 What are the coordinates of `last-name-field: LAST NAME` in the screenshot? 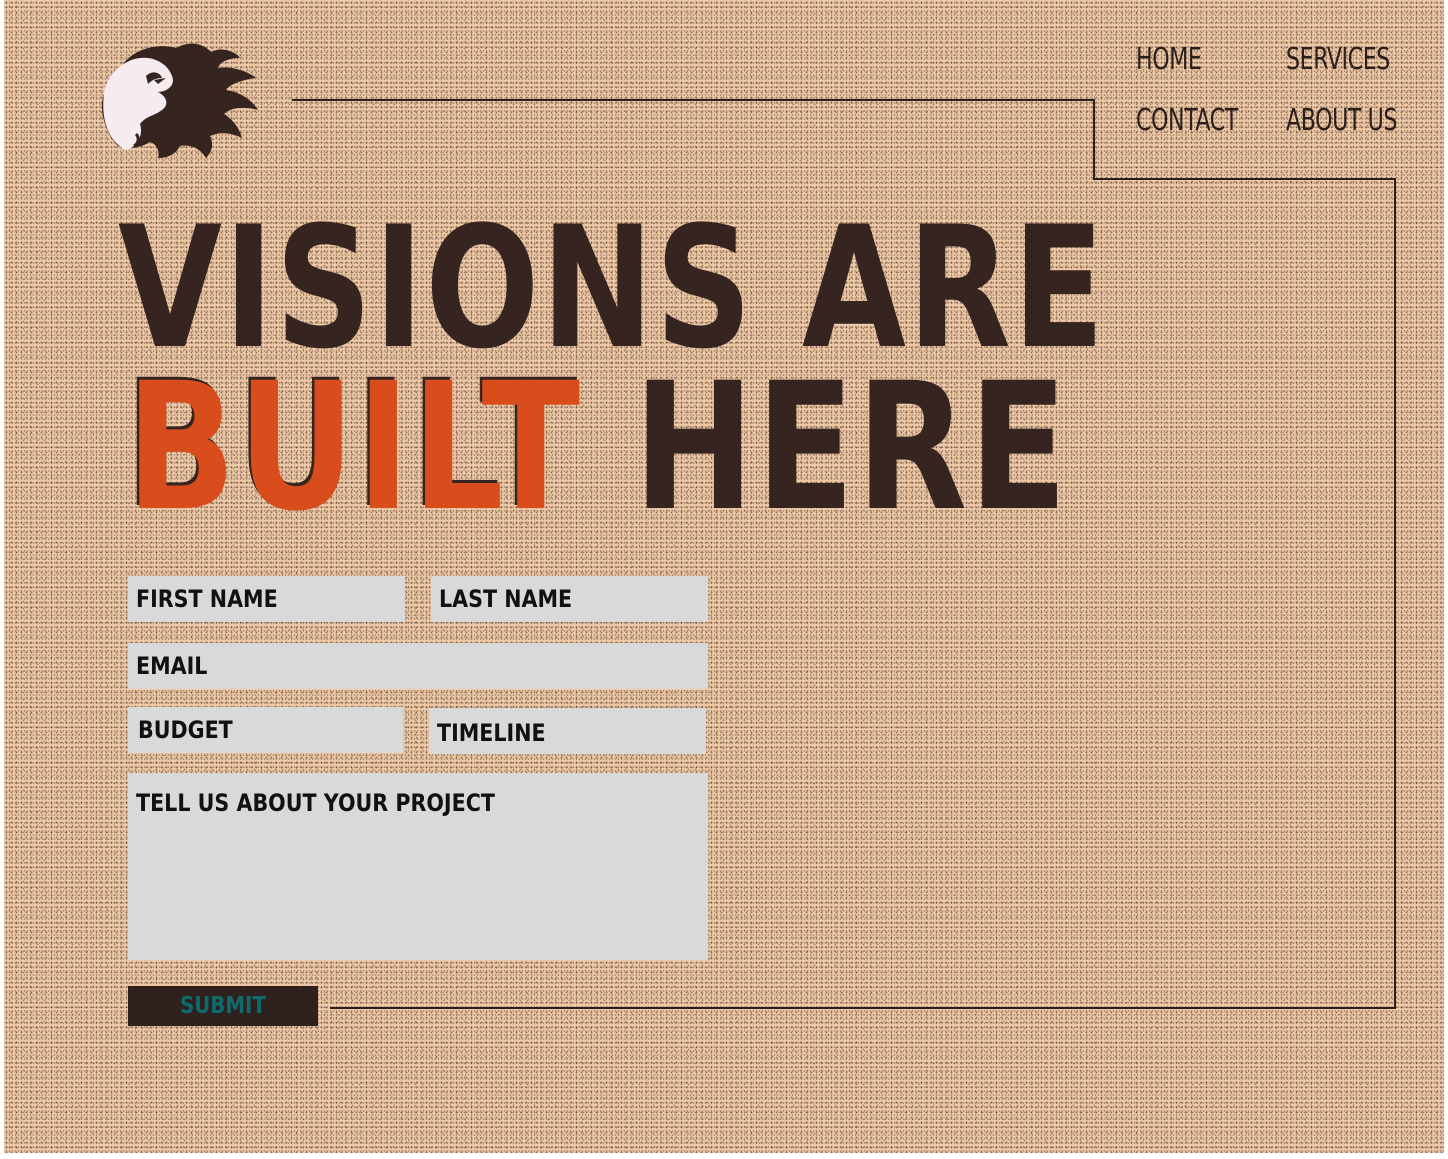 It's located at (569, 599).